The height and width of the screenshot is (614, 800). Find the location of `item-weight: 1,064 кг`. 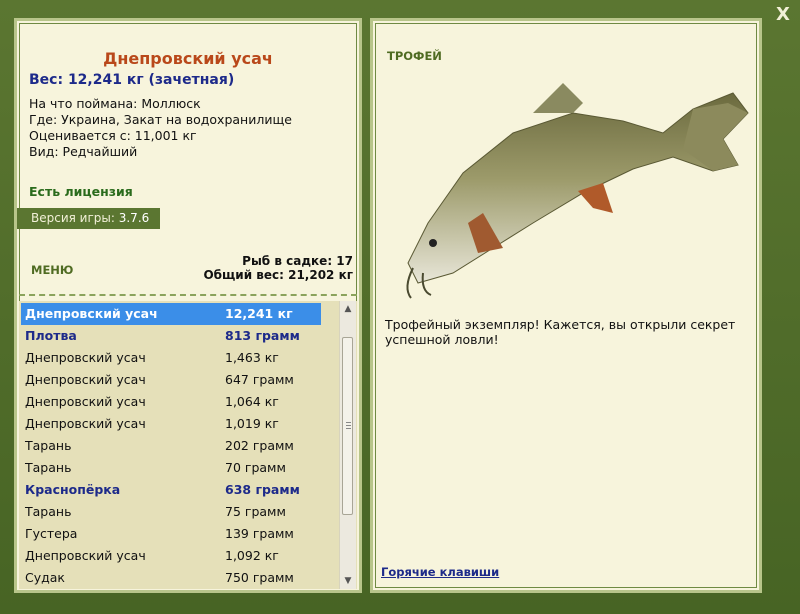

item-weight: 1,064 кг is located at coordinates (252, 401).